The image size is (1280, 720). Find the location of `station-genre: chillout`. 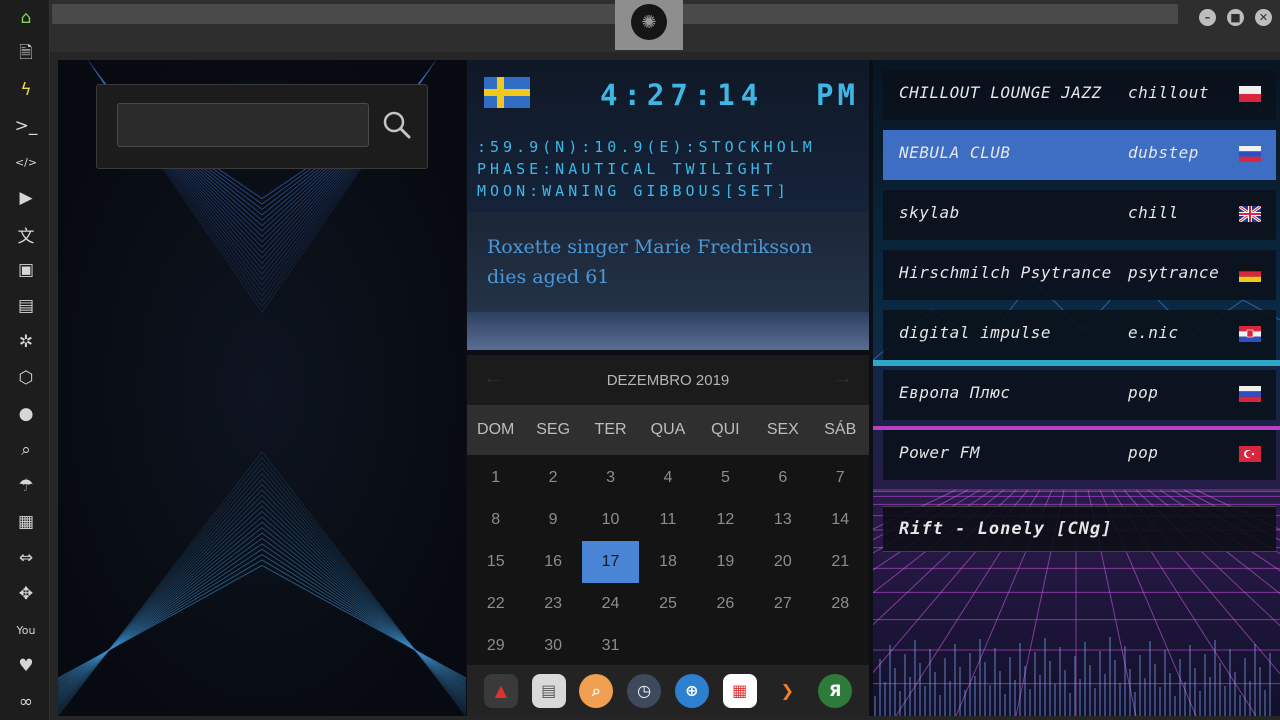

station-genre: chillout is located at coordinates (1169, 92).